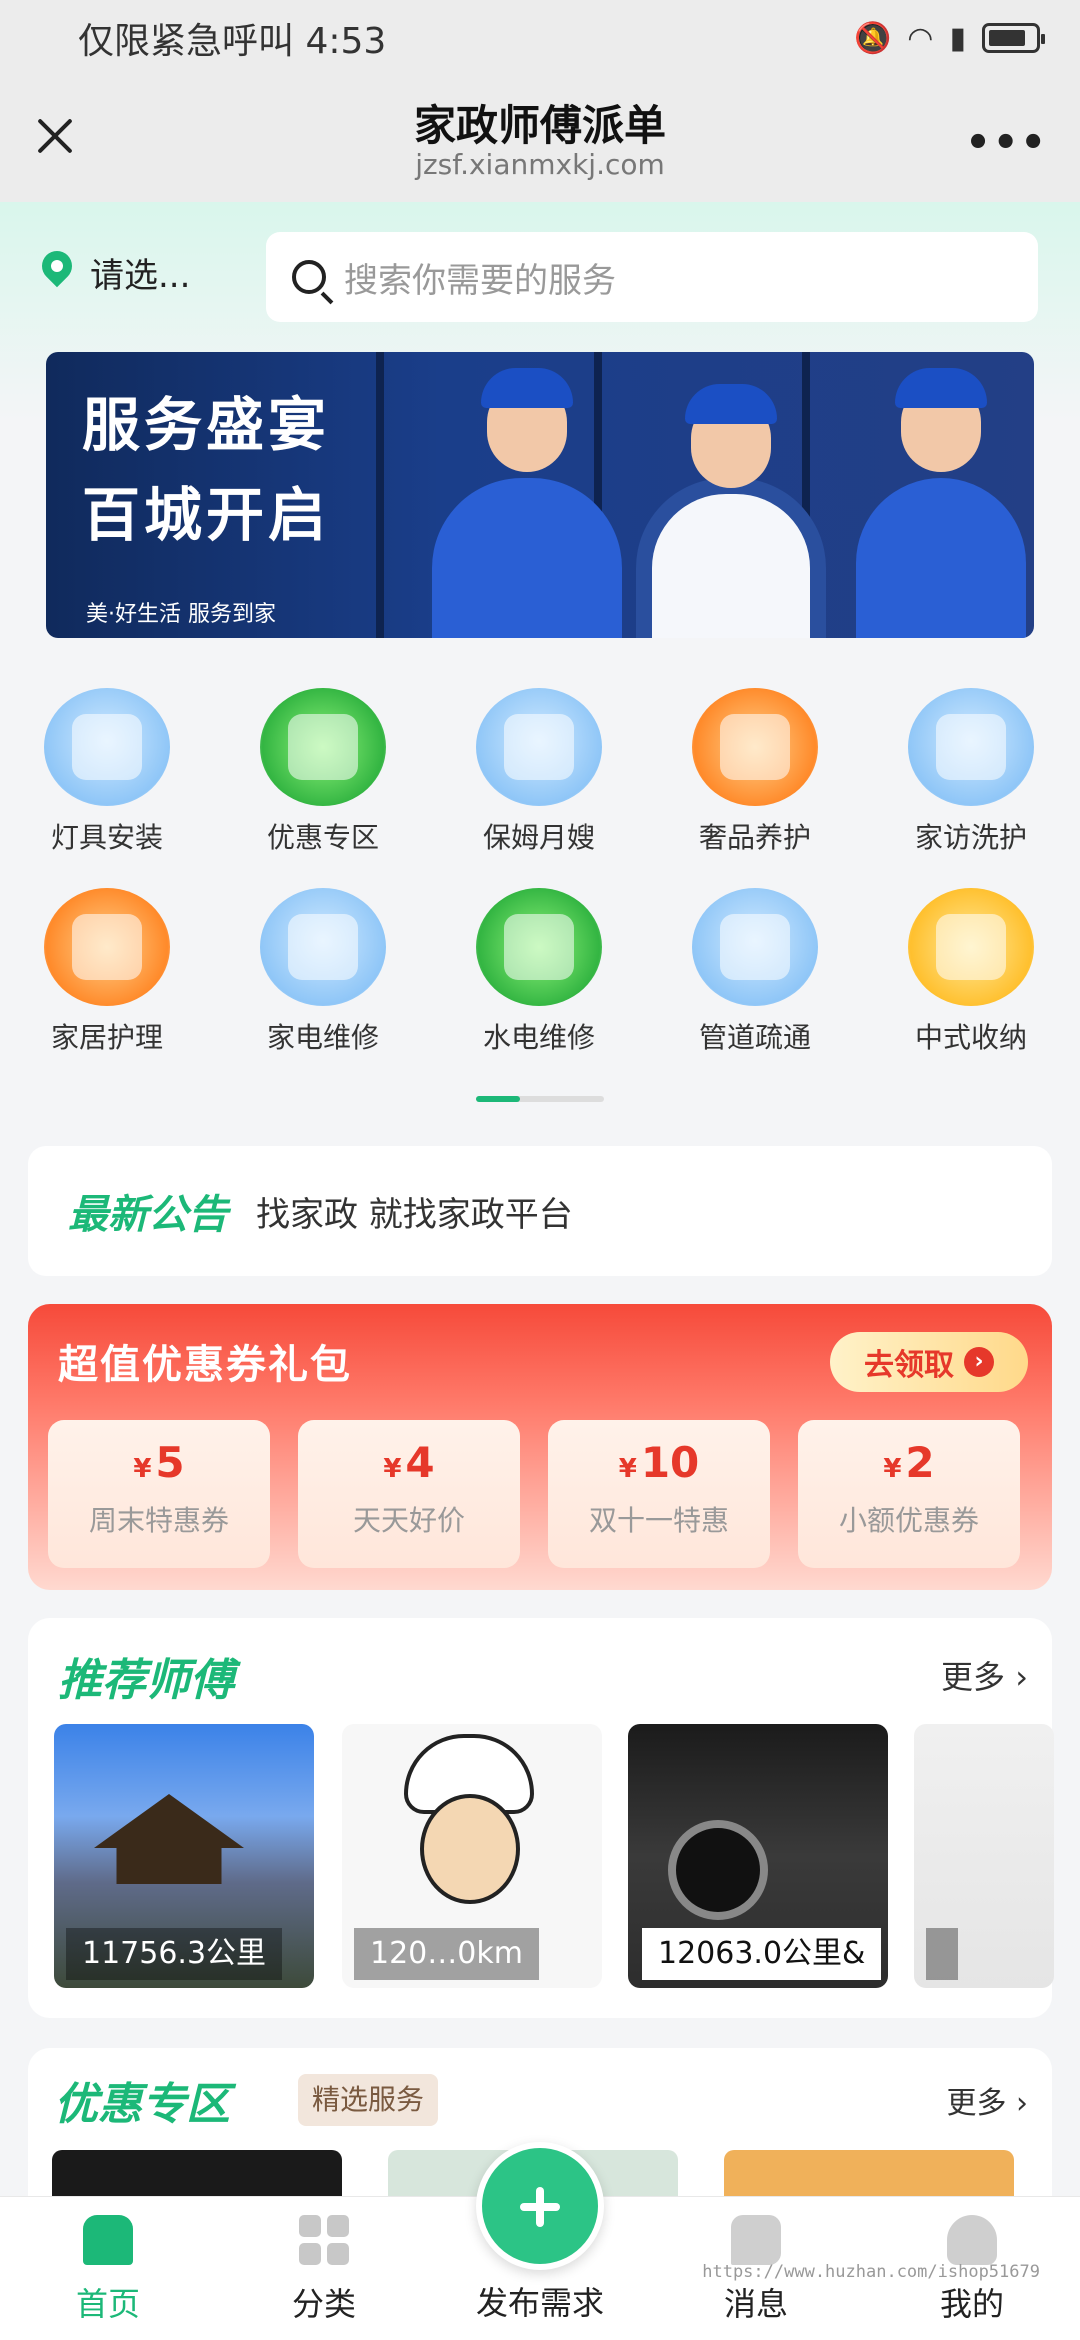  I want to click on coupon-amount: 5, so click(170, 1462).